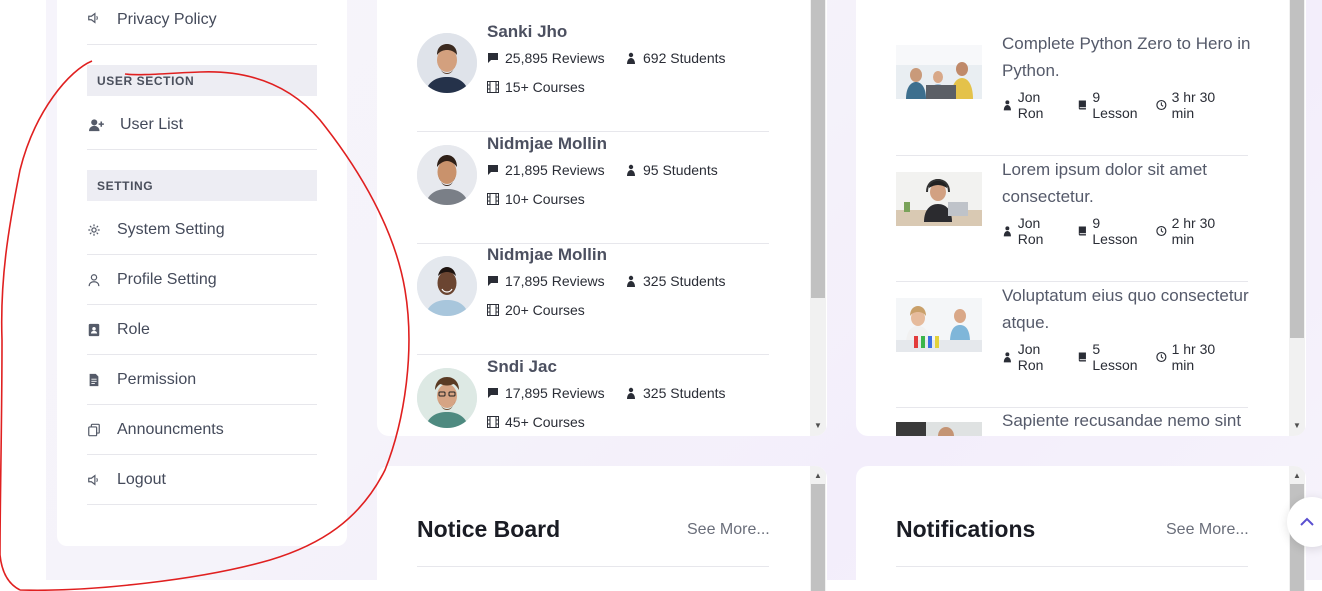 Image resolution: width=1322 pixels, height=591 pixels. Describe the element at coordinates (202, 80) in the screenshot. I see `section-heading-user: USER SECTION` at that location.